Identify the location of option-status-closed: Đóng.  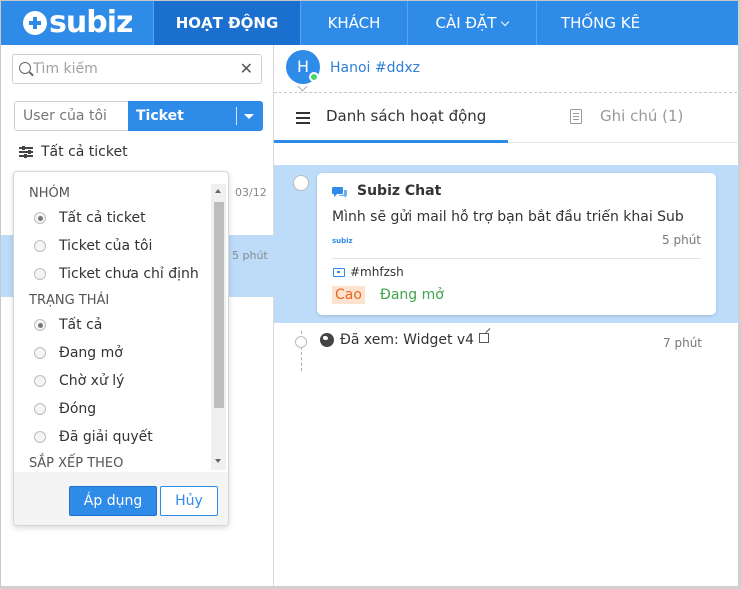
(65, 409).